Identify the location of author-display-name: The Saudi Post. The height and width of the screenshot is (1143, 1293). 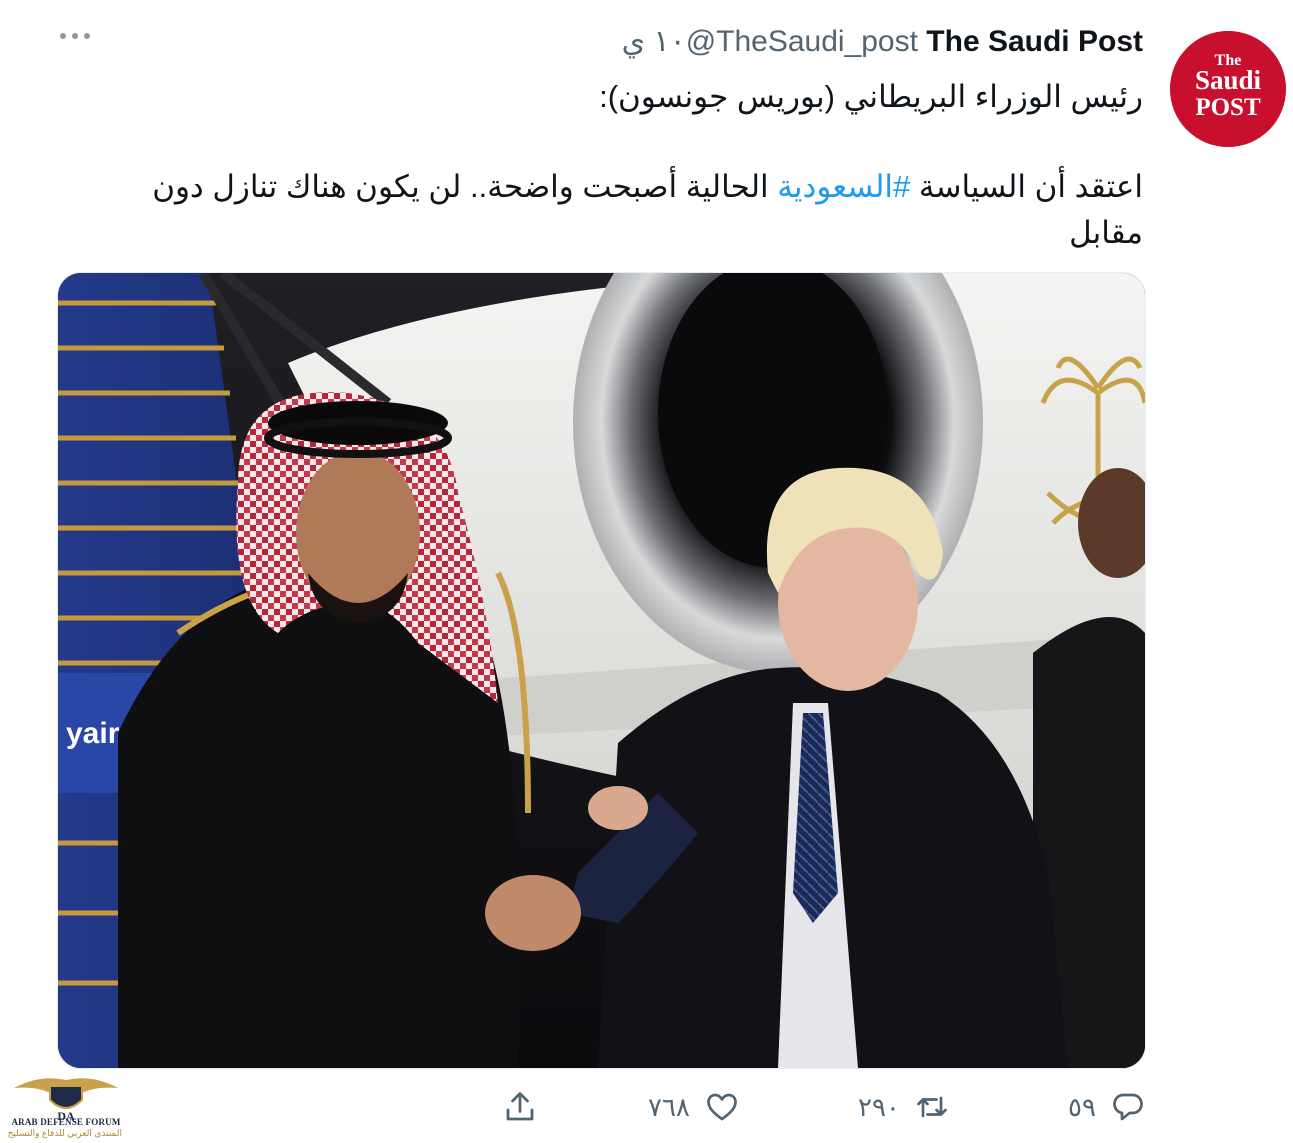
(1034, 41).